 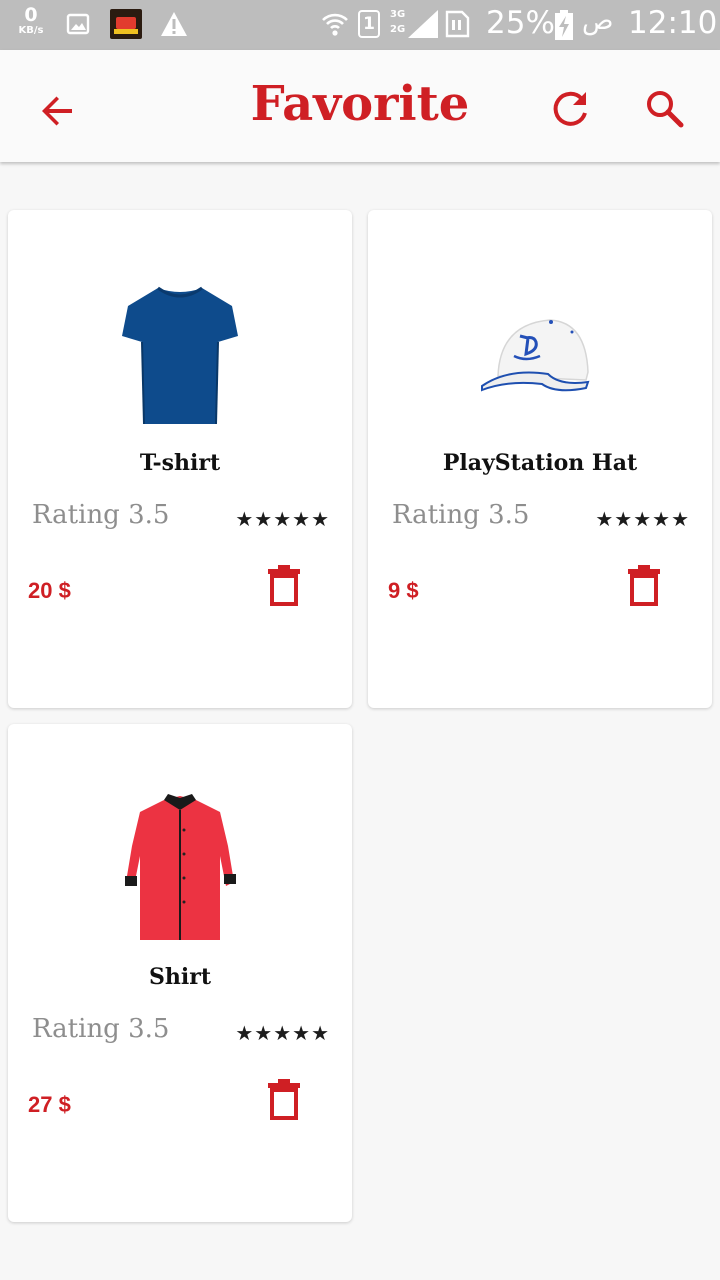 What do you see at coordinates (335, 24) in the screenshot?
I see `wifi-icon` at bounding box center [335, 24].